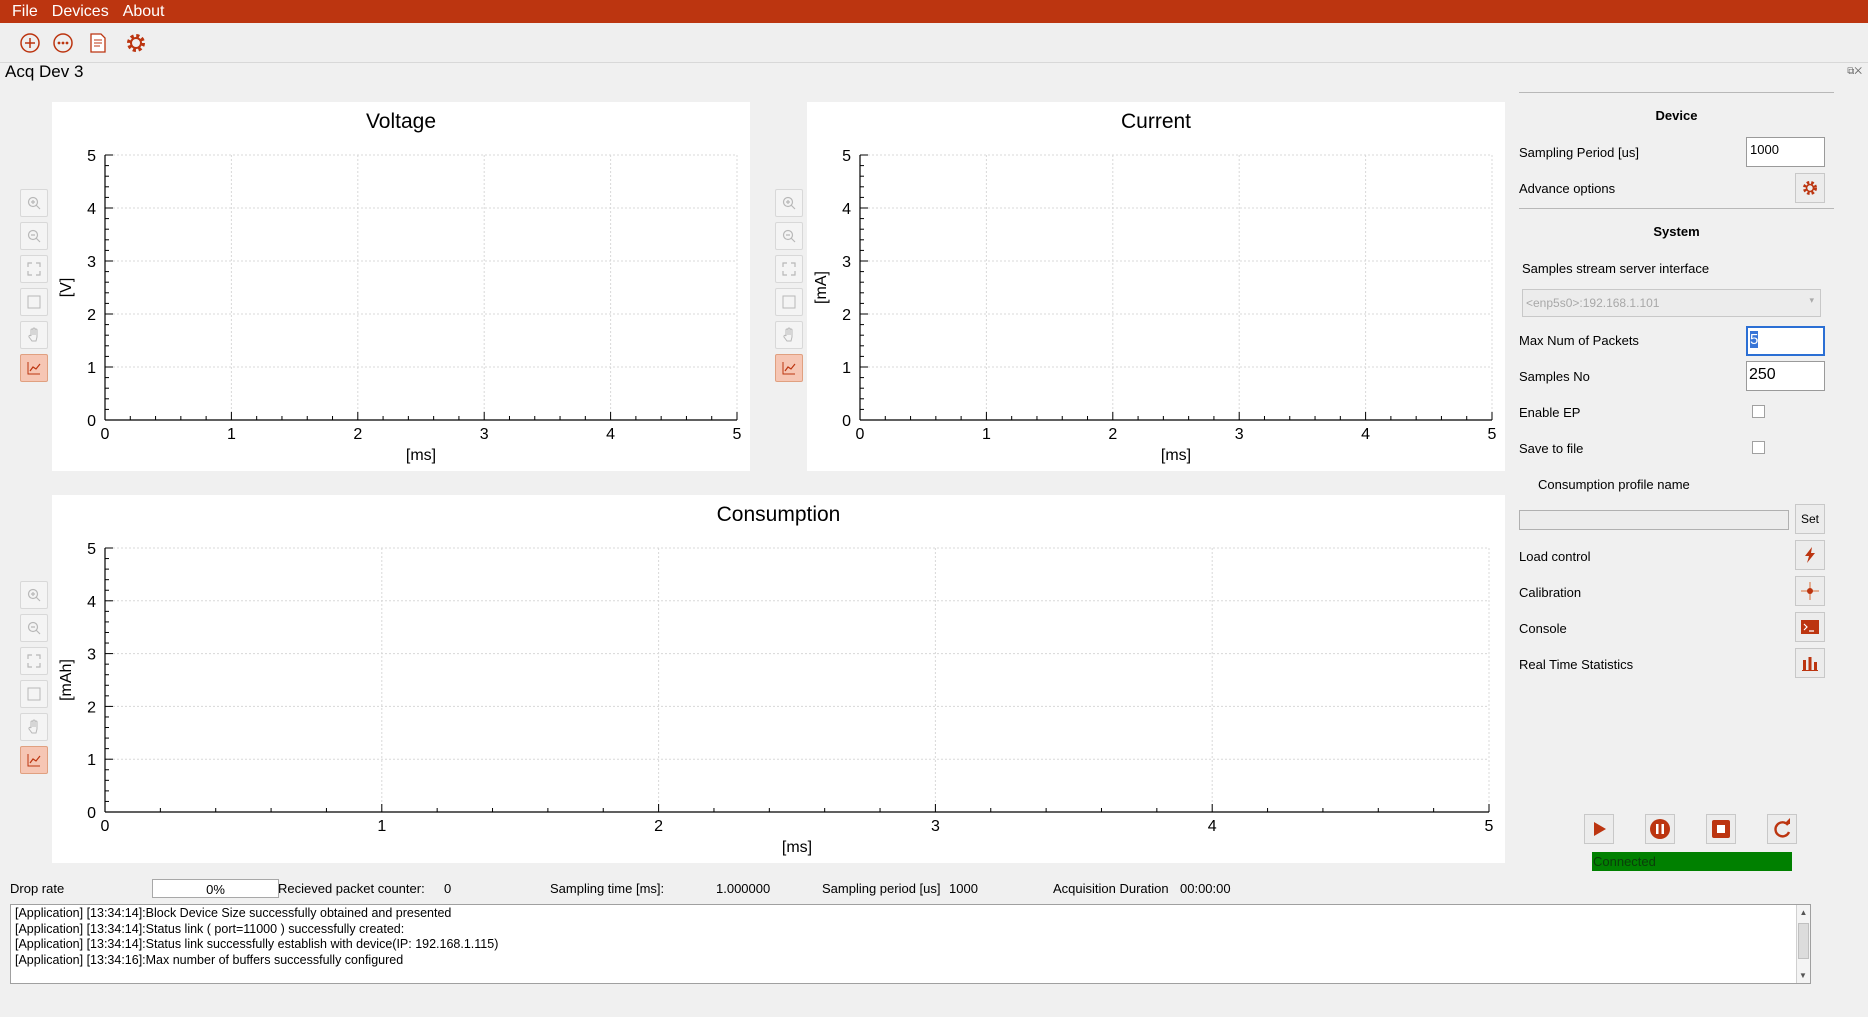  What do you see at coordinates (80, 12) in the screenshot?
I see `menu-devices: Devices` at bounding box center [80, 12].